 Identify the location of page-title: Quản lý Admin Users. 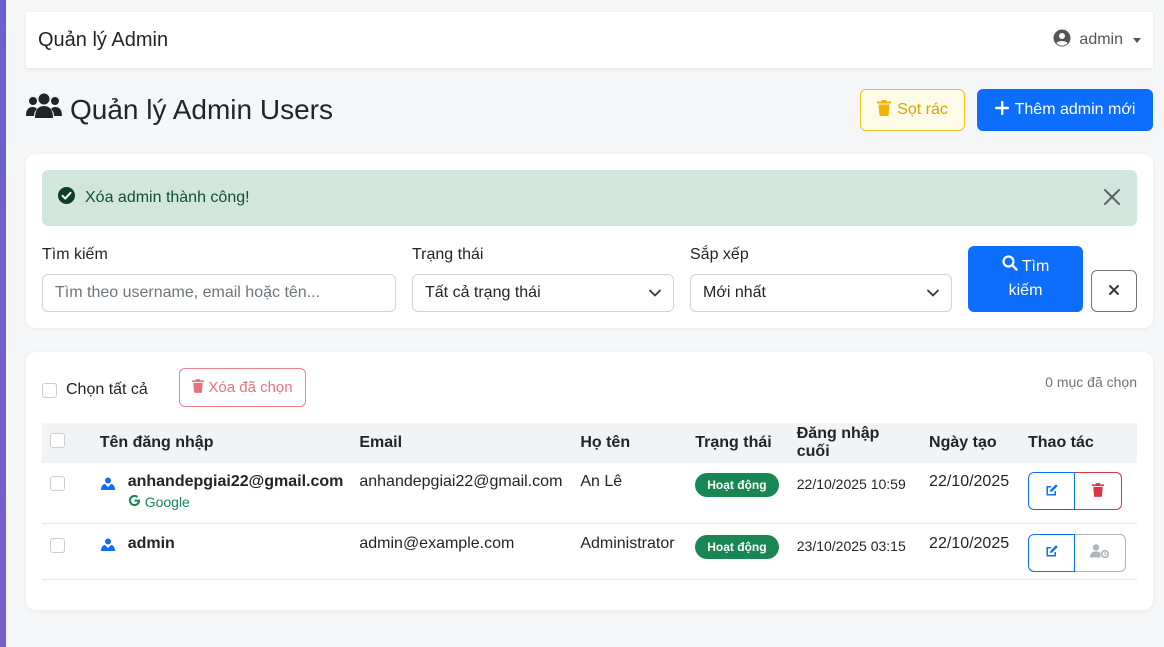
(201, 109).